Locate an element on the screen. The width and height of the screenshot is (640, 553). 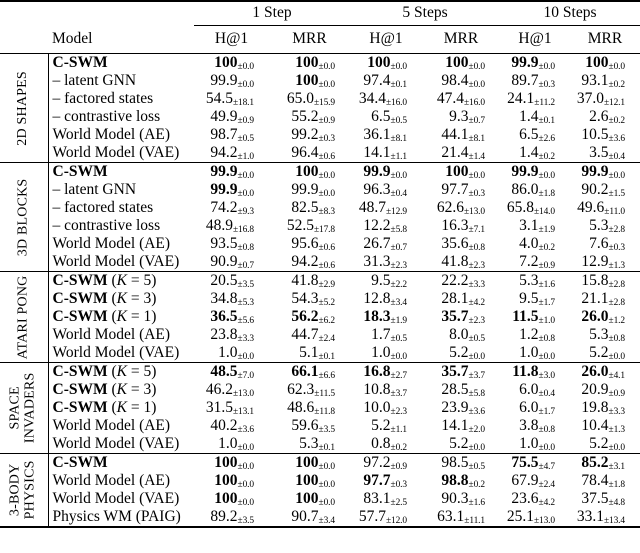
metric-value: 94.2±1.0 is located at coordinates (231, 153).